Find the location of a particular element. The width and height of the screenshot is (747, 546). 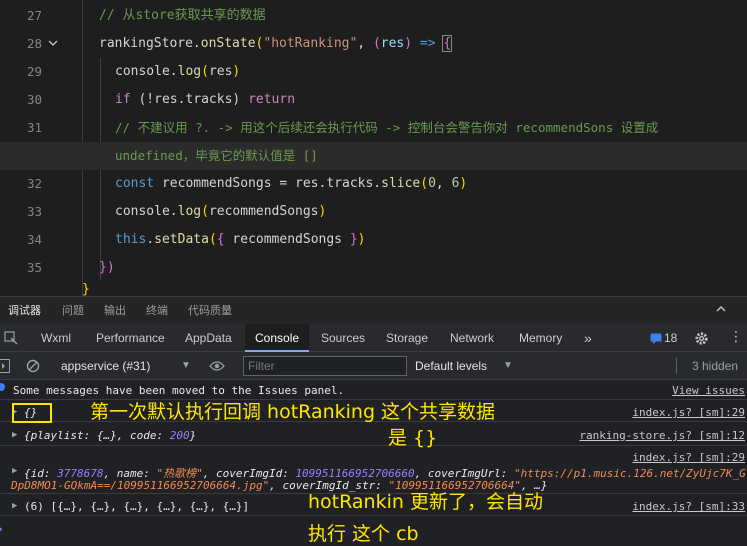

code-statement: console.log(res) is located at coordinates (178, 71).